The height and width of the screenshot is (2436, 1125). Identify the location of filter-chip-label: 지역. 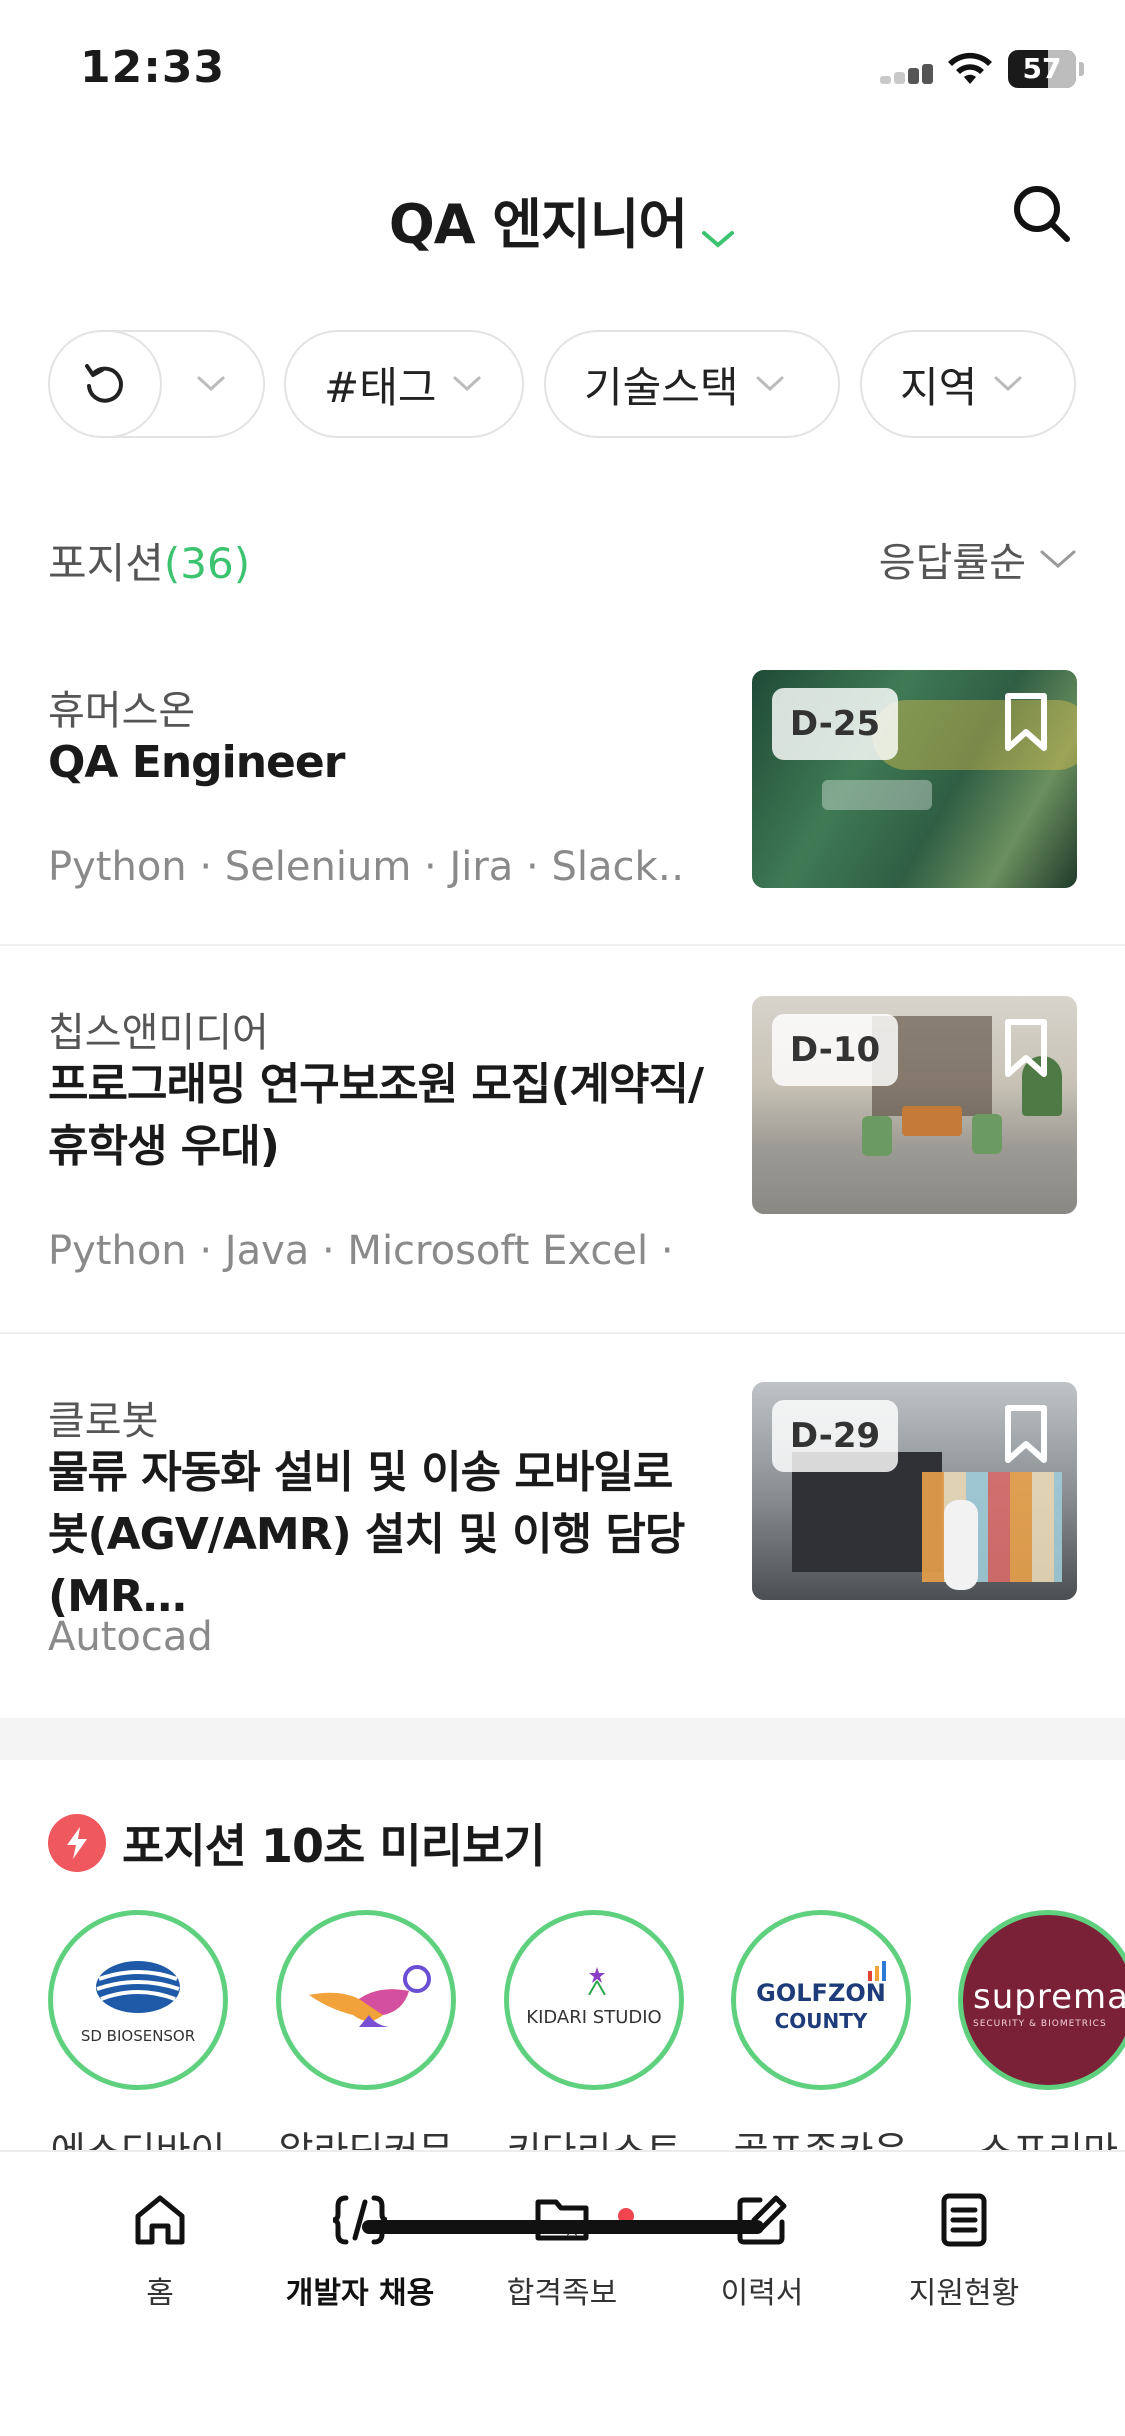
(939, 387).